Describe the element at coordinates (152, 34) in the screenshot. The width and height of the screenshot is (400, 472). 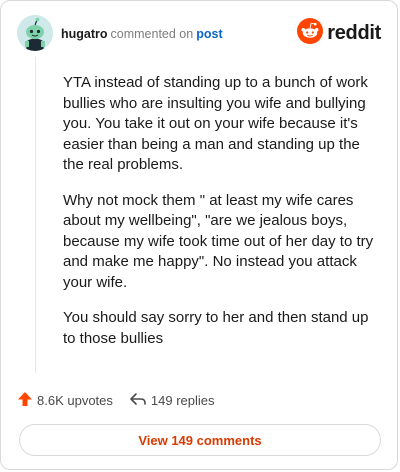
I see `byline-action: commented on` at that location.